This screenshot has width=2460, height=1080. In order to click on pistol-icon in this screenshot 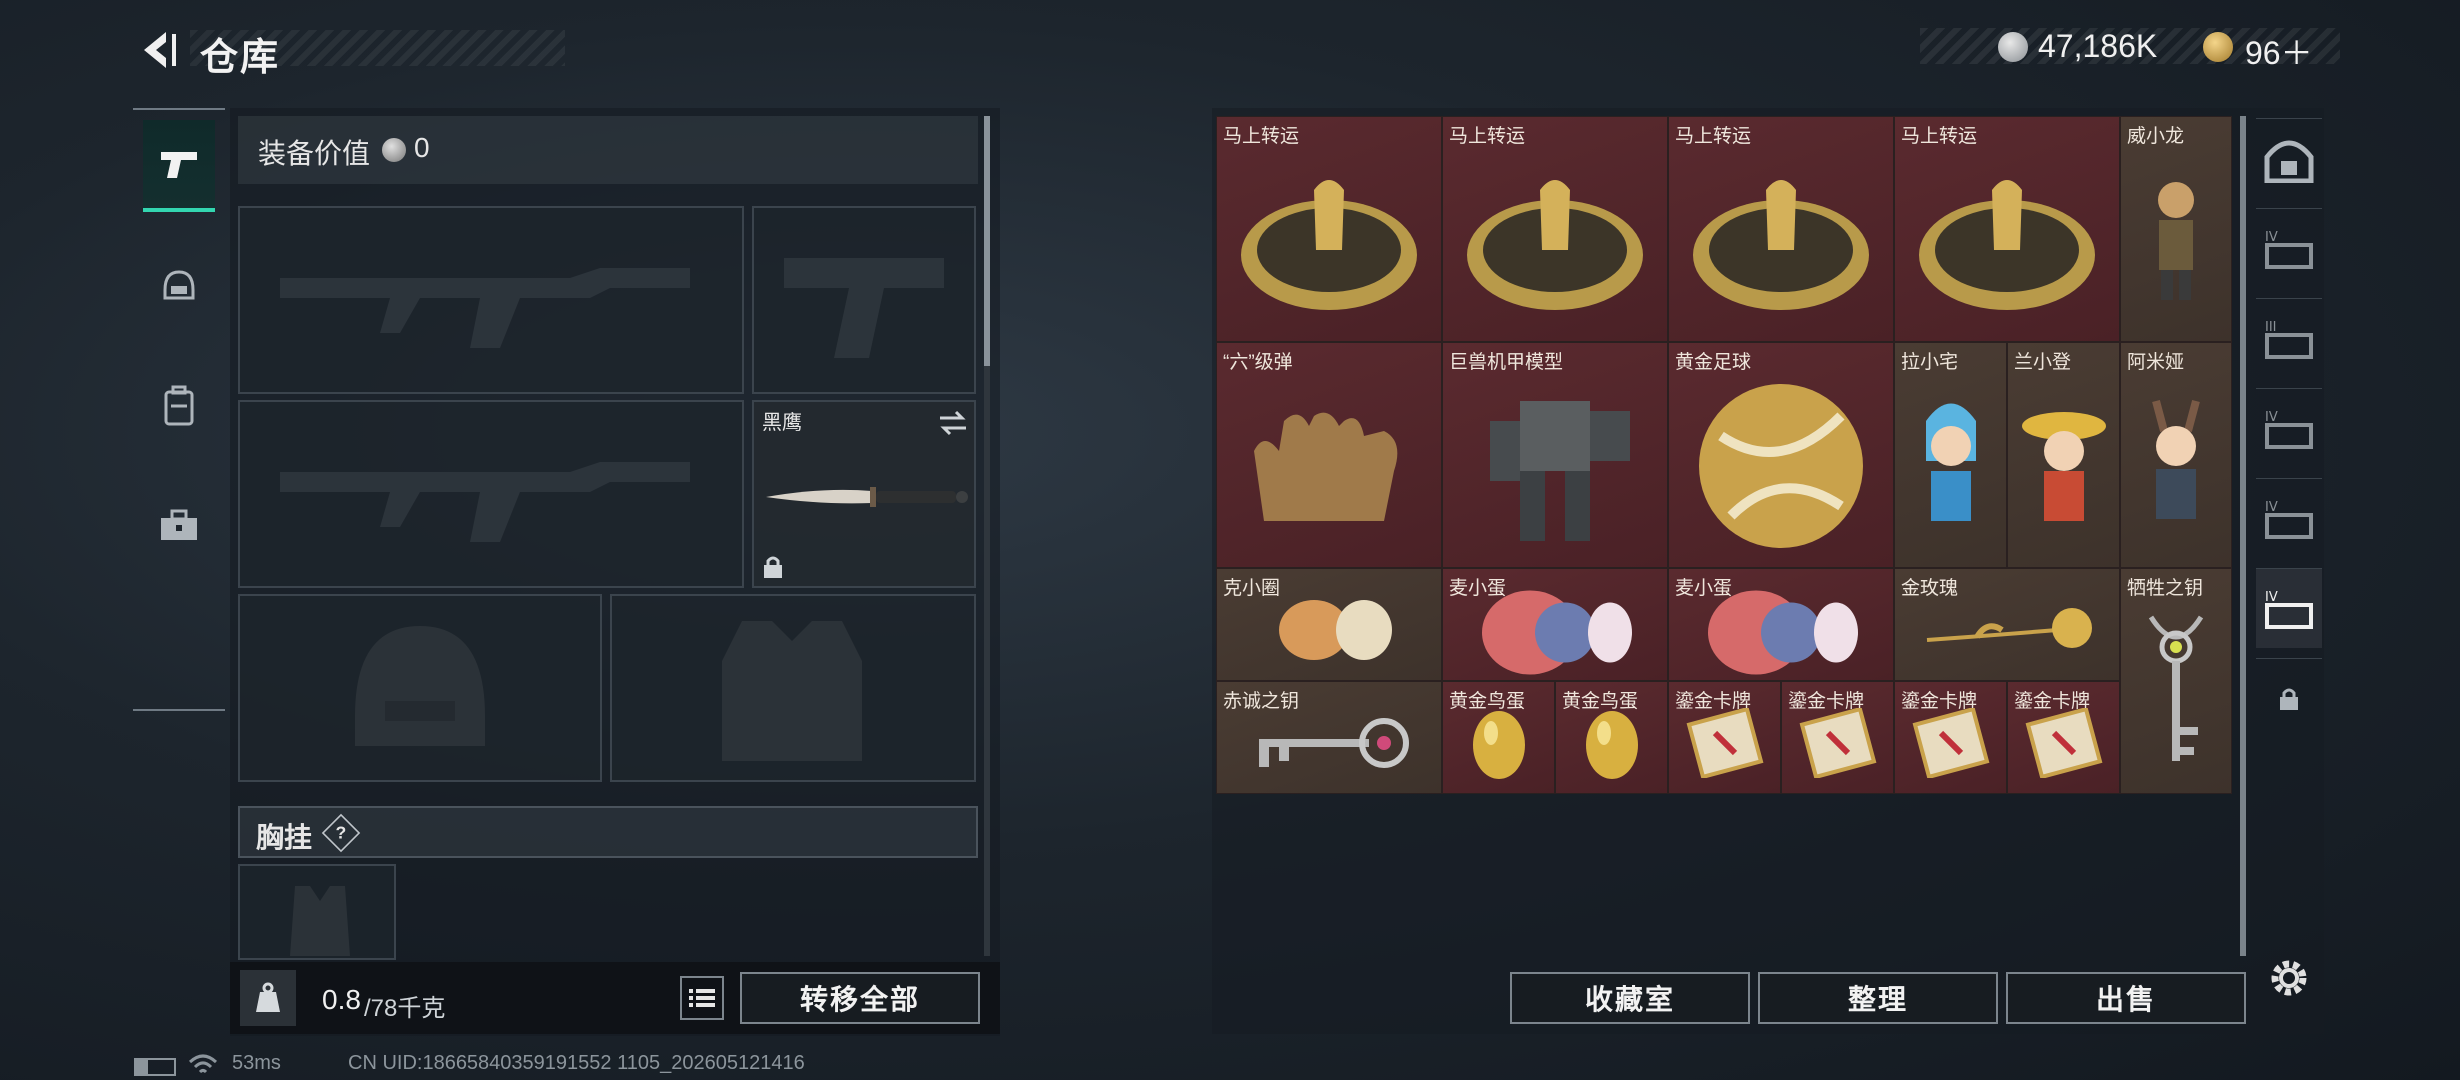, I will do `click(179, 165)`.